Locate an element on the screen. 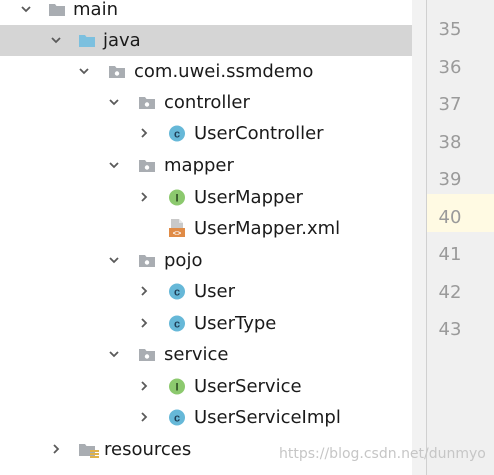  tree-label: UserMapper is located at coordinates (248, 197).